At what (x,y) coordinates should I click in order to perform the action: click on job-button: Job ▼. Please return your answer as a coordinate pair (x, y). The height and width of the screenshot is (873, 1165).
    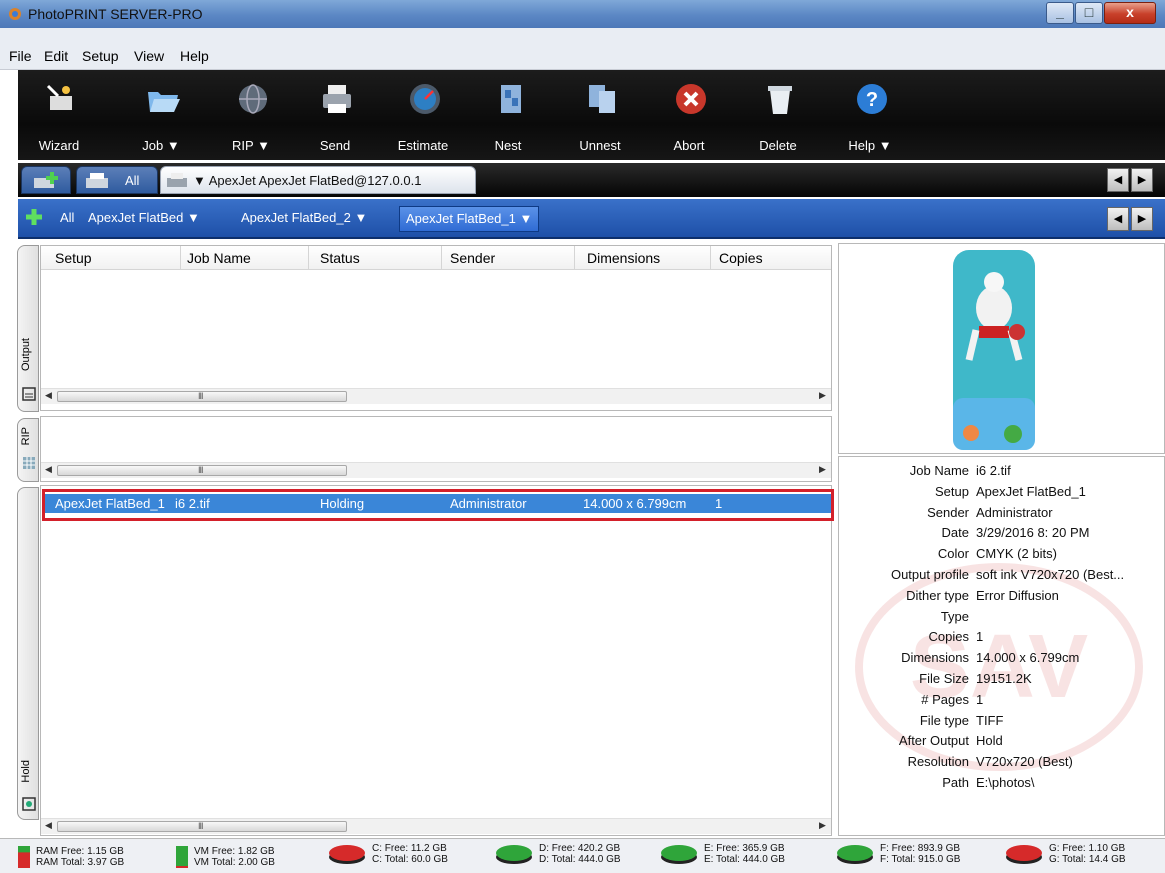
    Looking at the image, I should click on (161, 116).